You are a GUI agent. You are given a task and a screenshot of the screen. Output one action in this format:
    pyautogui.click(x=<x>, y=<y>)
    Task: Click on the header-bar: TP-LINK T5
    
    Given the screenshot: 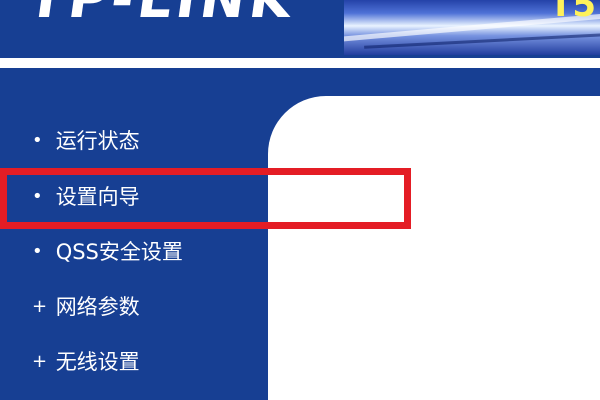 What is the action you would take?
    pyautogui.click(x=300, y=29)
    